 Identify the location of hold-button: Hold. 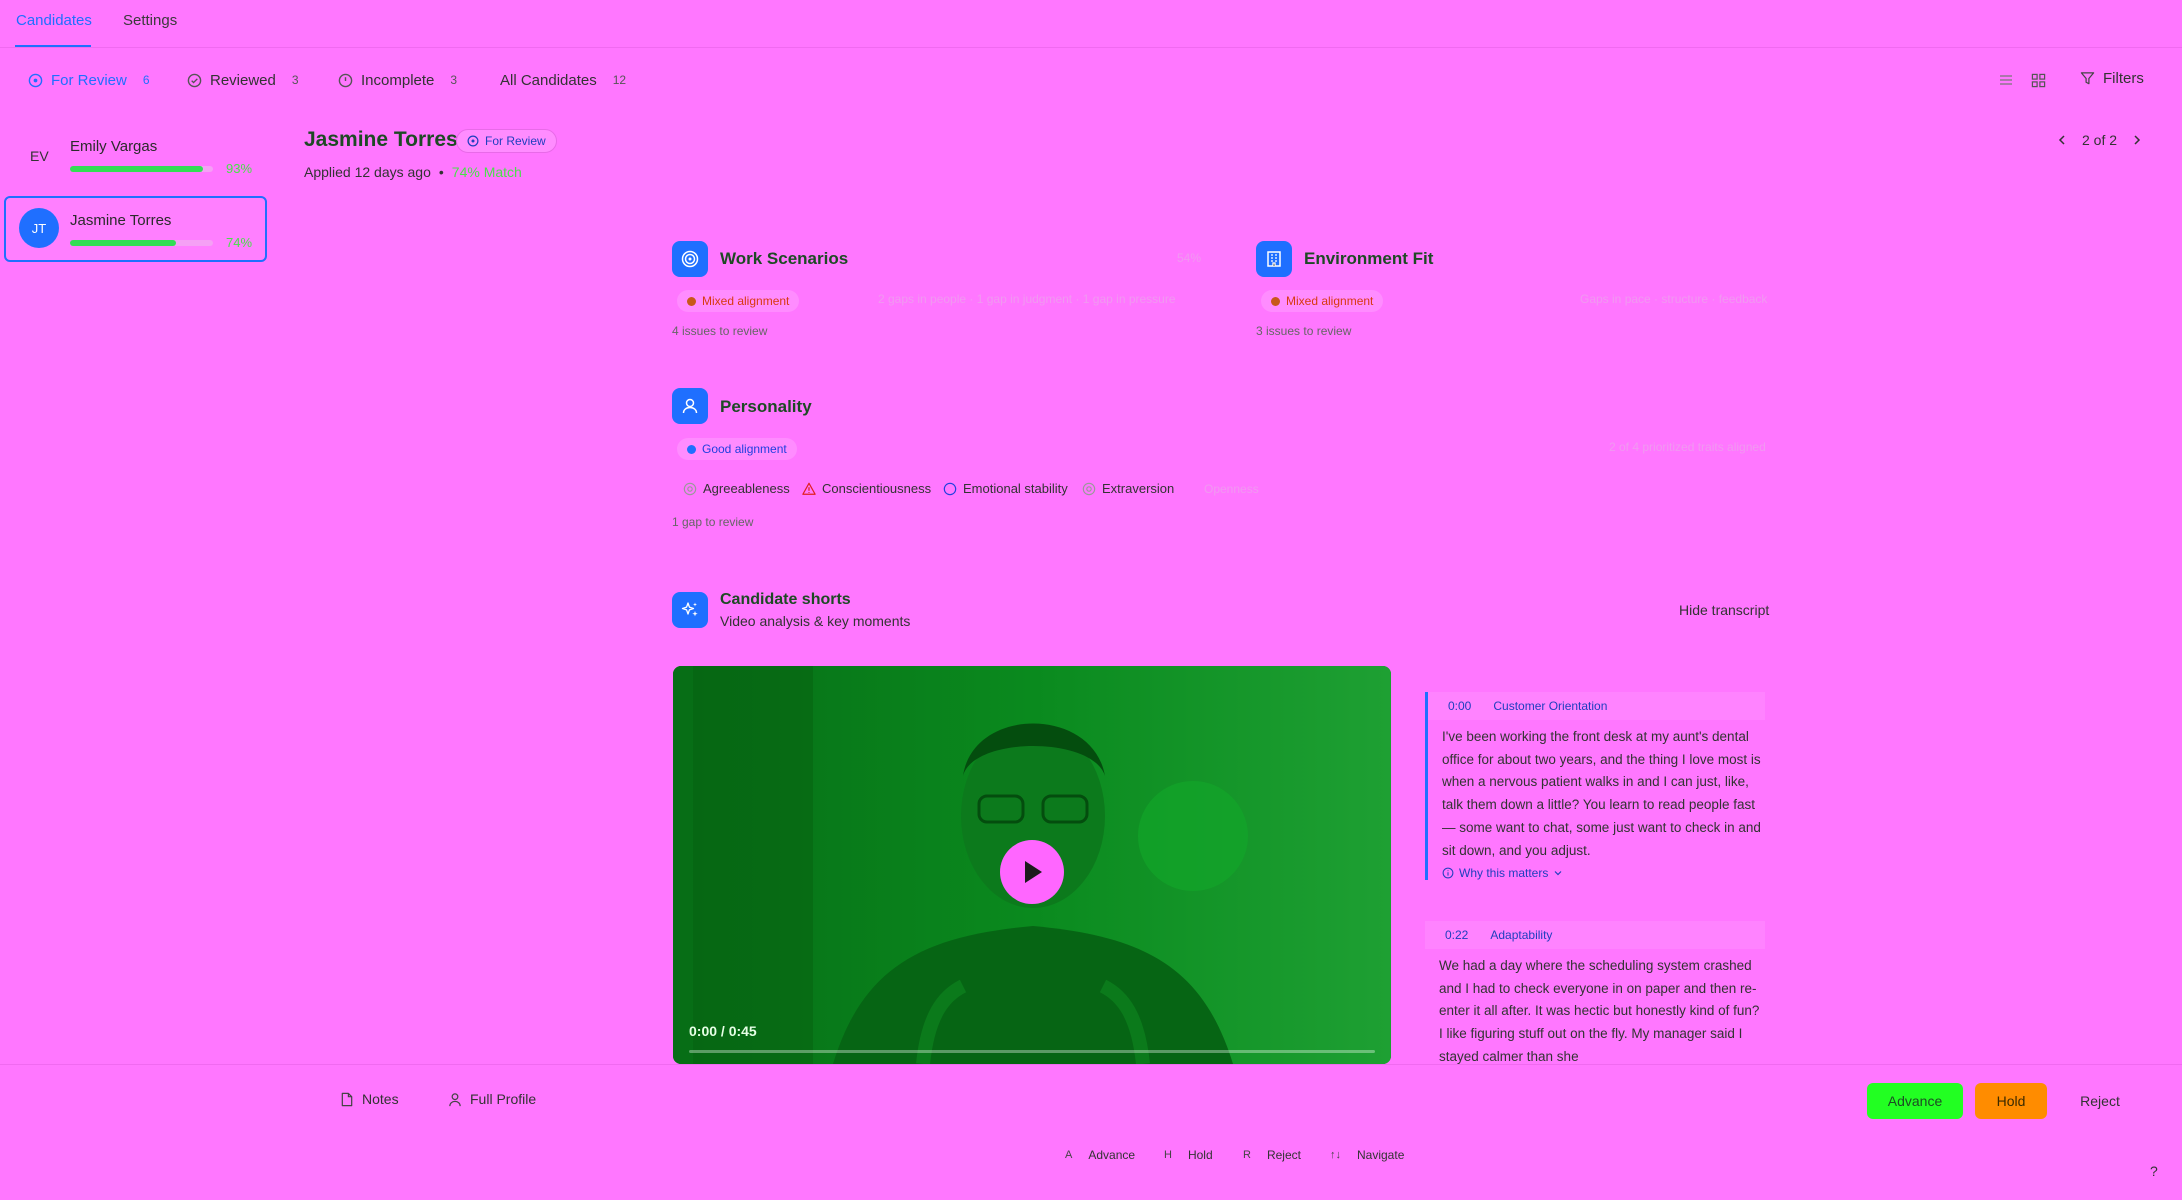
(2011, 1101).